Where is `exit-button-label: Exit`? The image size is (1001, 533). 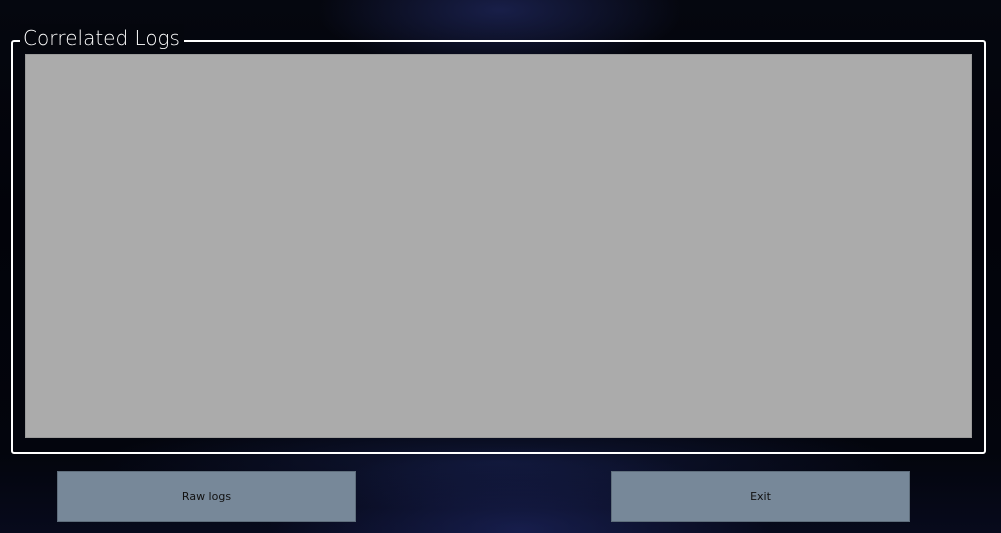 exit-button-label: Exit is located at coordinates (760, 496).